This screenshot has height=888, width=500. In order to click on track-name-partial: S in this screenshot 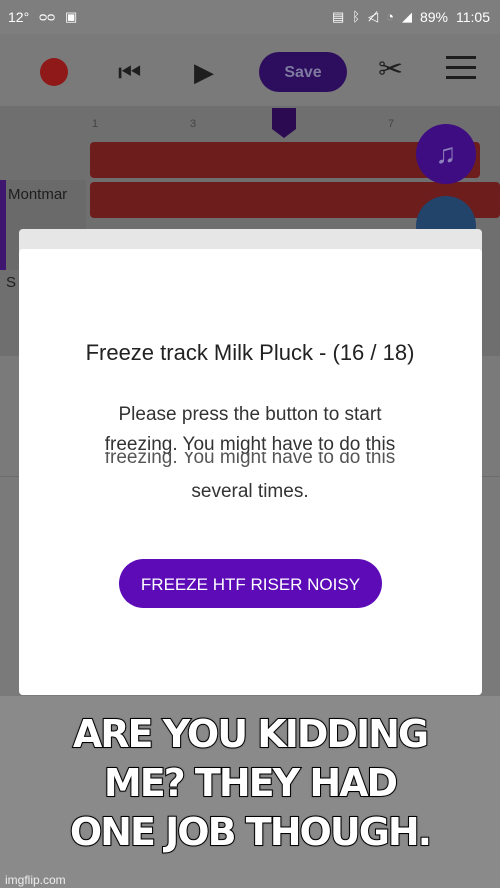, I will do `click(11, 282)`.